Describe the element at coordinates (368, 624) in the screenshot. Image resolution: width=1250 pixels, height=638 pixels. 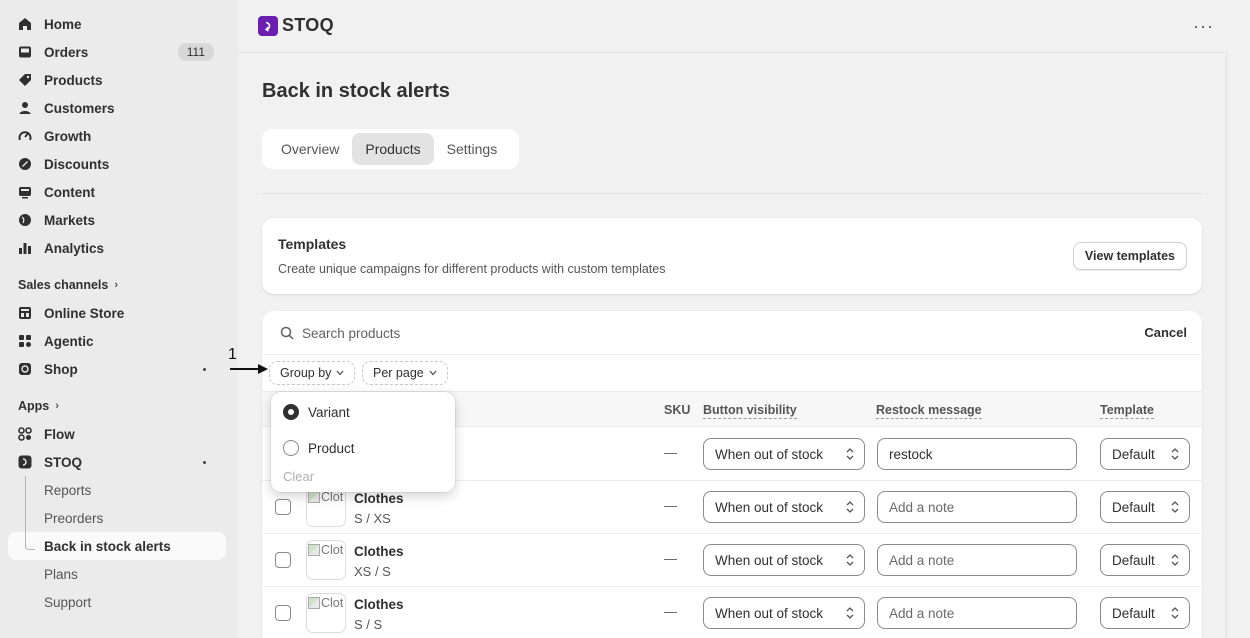
I see `product-variant: S / S` at that location.